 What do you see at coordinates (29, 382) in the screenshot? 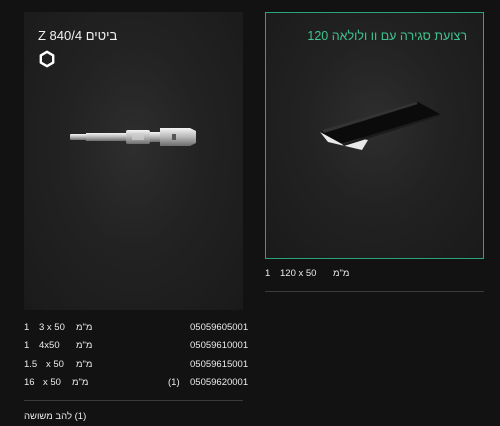
I see `bit-row-4-qty: 16` at bounding box center [29, 382].